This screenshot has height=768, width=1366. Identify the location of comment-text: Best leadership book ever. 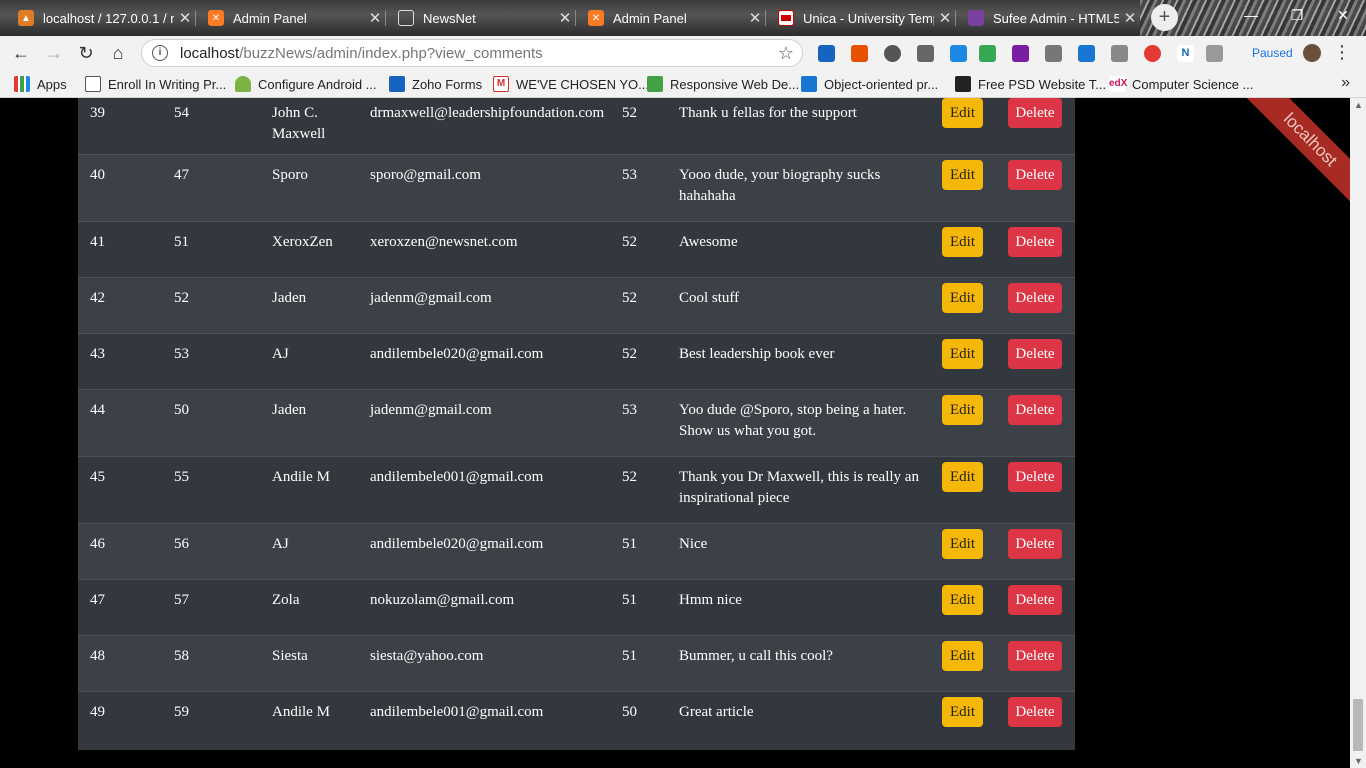
(757, 354).